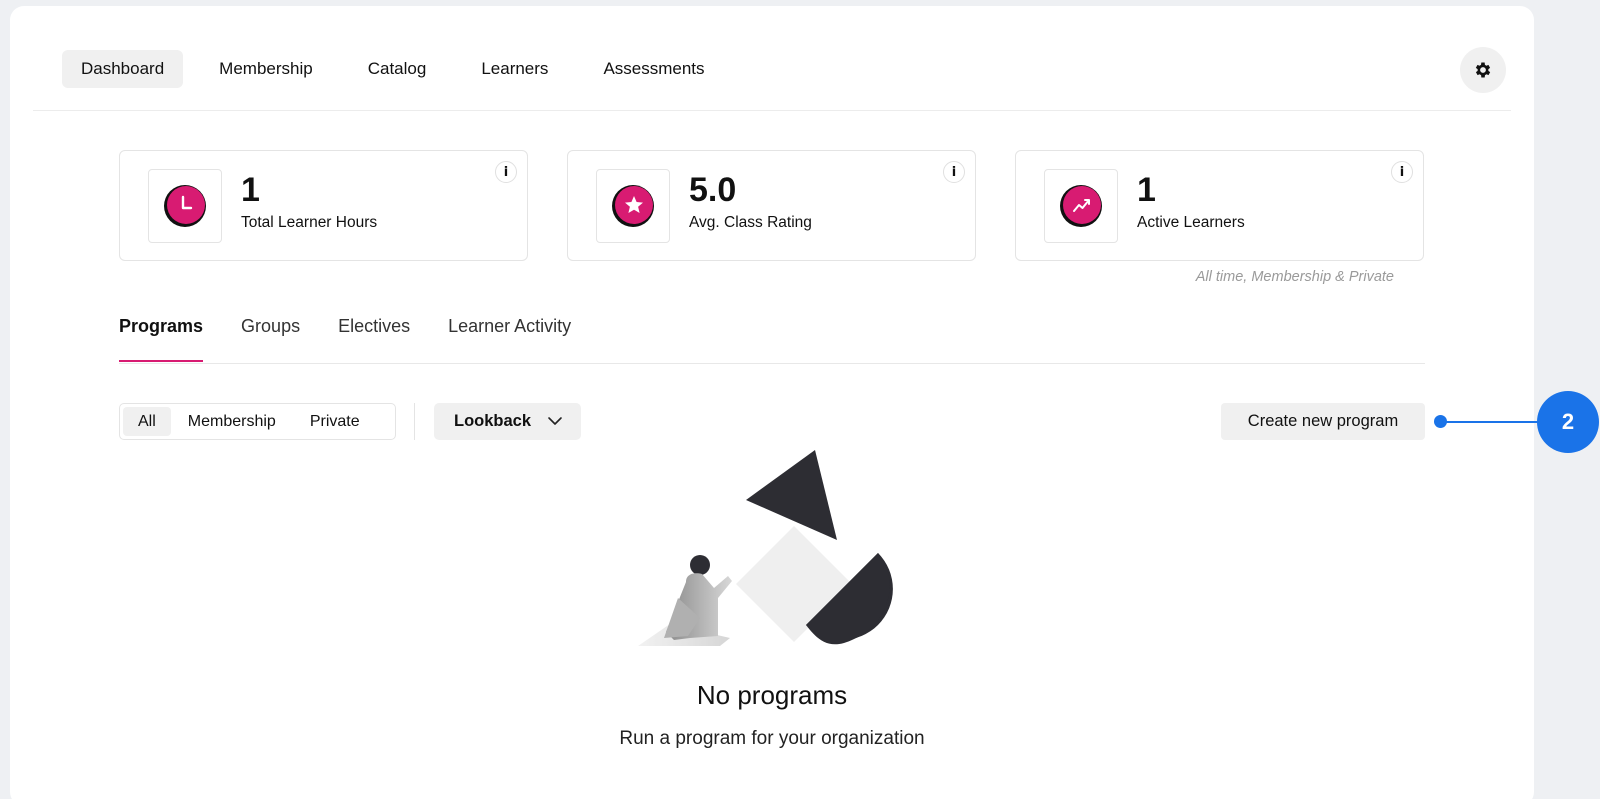  Describe the element at coordinates (1490, 422) in the screenshot. I see `callout-line` at that location.